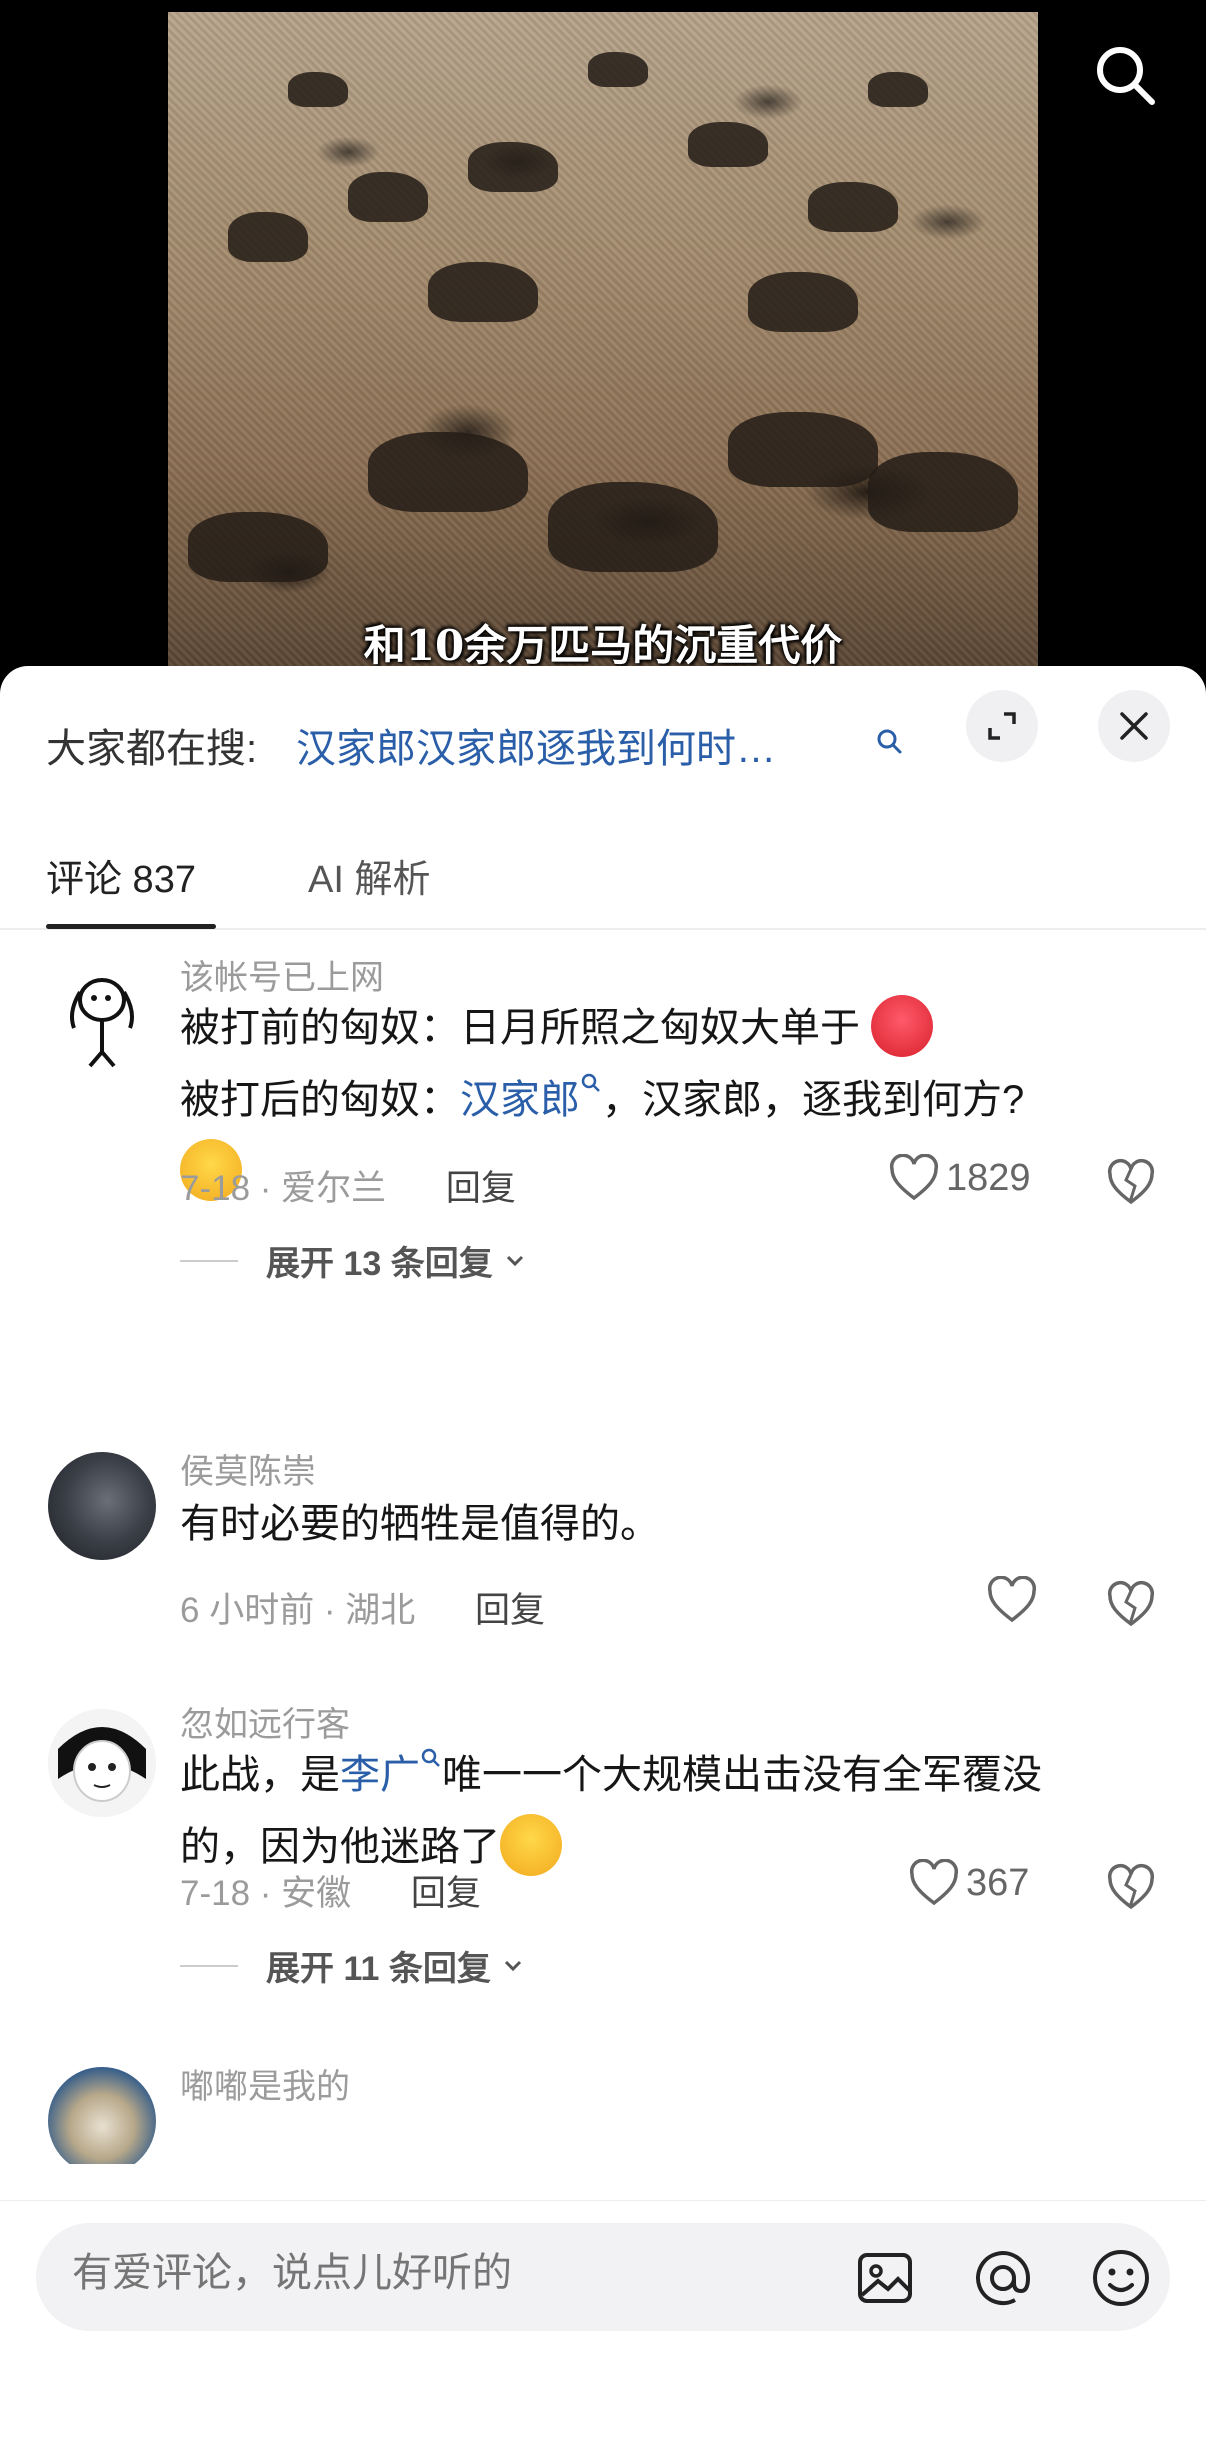  What do you see at coordinates (603, 645) in the screenshot?
I see `video-subtitle: 和10余万匹马的沉重代价` at bounding box center [603, 645].